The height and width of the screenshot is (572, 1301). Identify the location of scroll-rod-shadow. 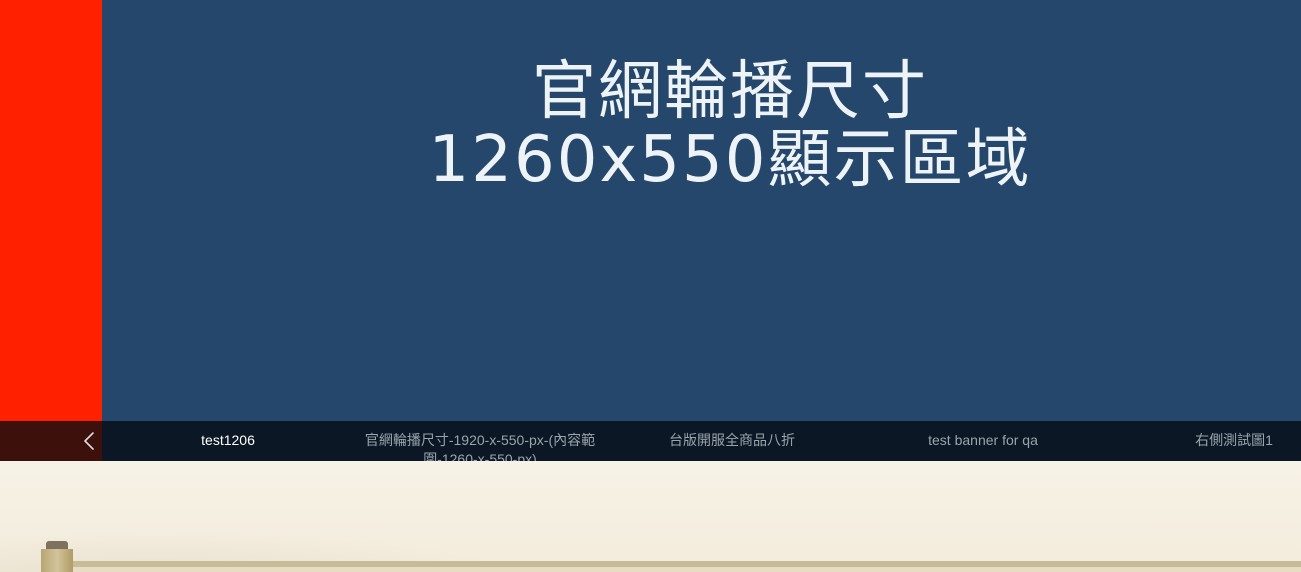
(685, 569).